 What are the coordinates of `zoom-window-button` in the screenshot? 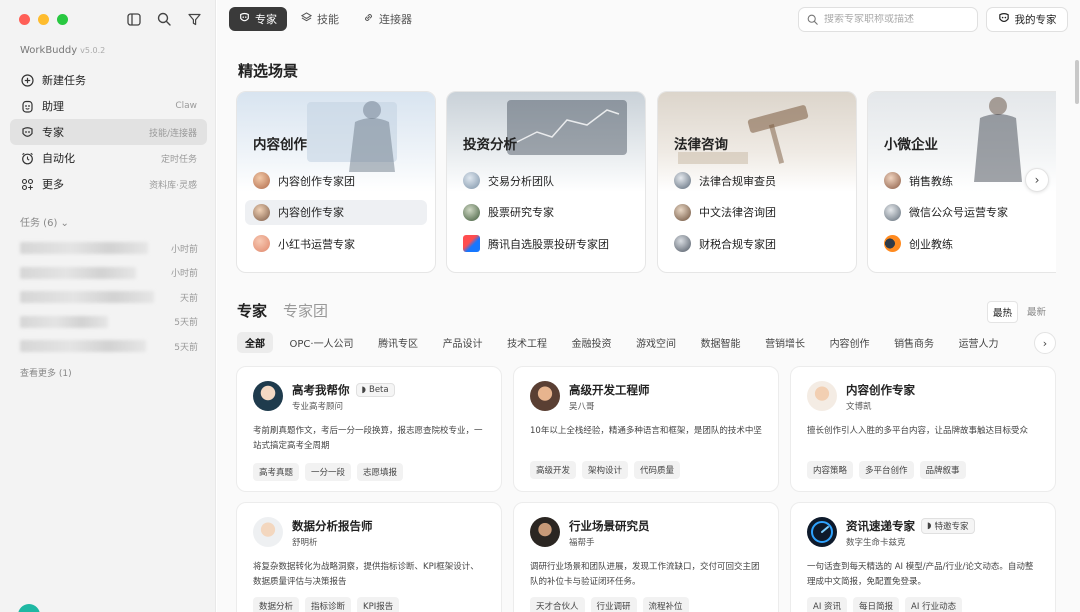 It's located at (62, 19).